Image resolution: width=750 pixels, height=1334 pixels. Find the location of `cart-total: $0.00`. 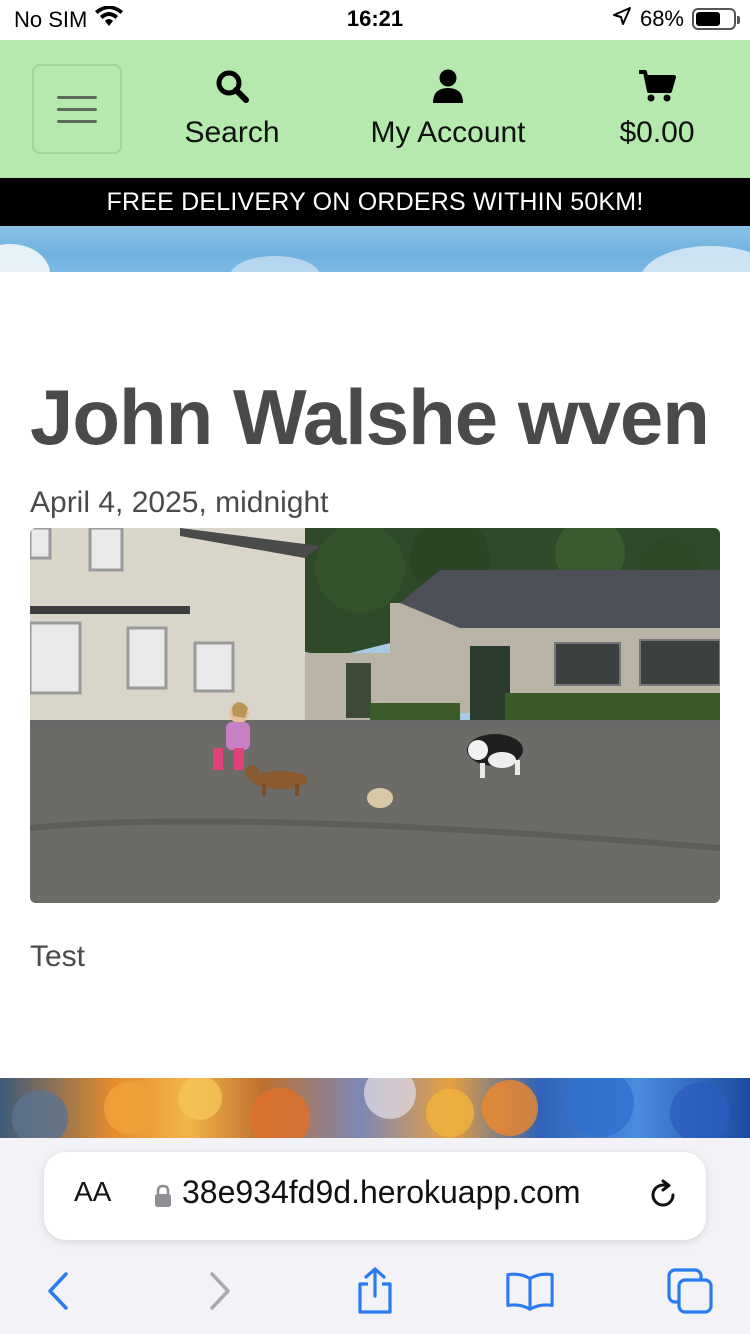

cart-total: $0.00 is located at coordinates (657, 132).